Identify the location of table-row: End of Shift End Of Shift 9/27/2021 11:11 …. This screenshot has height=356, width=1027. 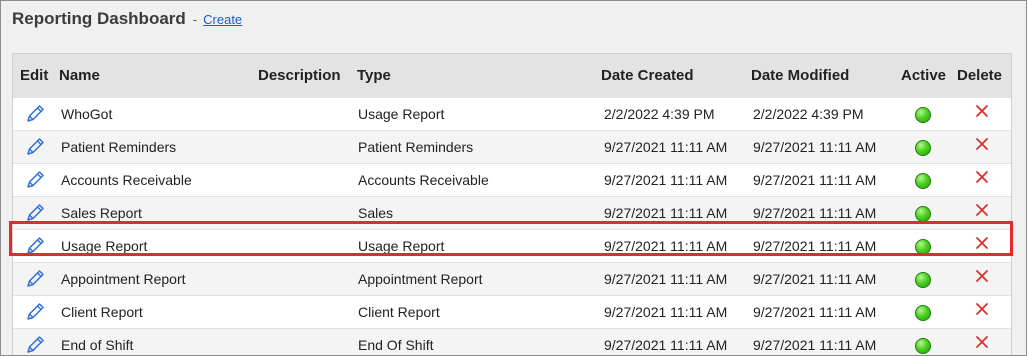
(512, 341).